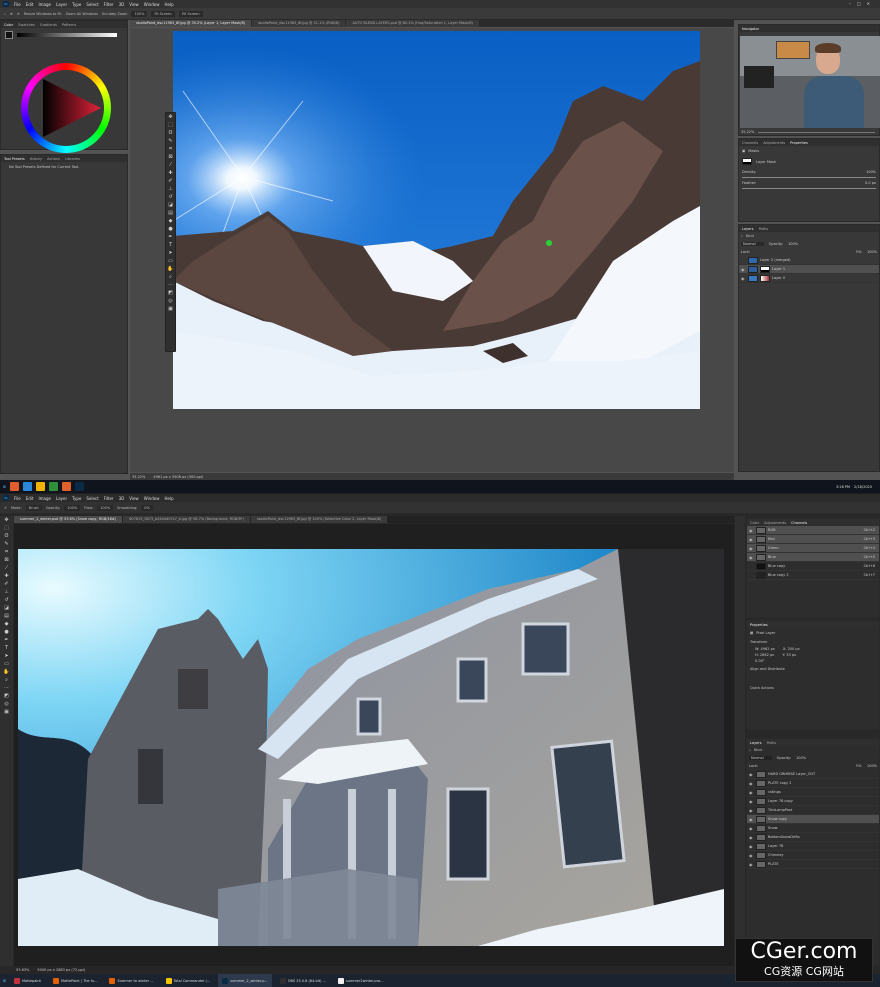 This screenshot has width=880, height=987. I want to click on transform-angle: 0.00°, so click(760, 661).